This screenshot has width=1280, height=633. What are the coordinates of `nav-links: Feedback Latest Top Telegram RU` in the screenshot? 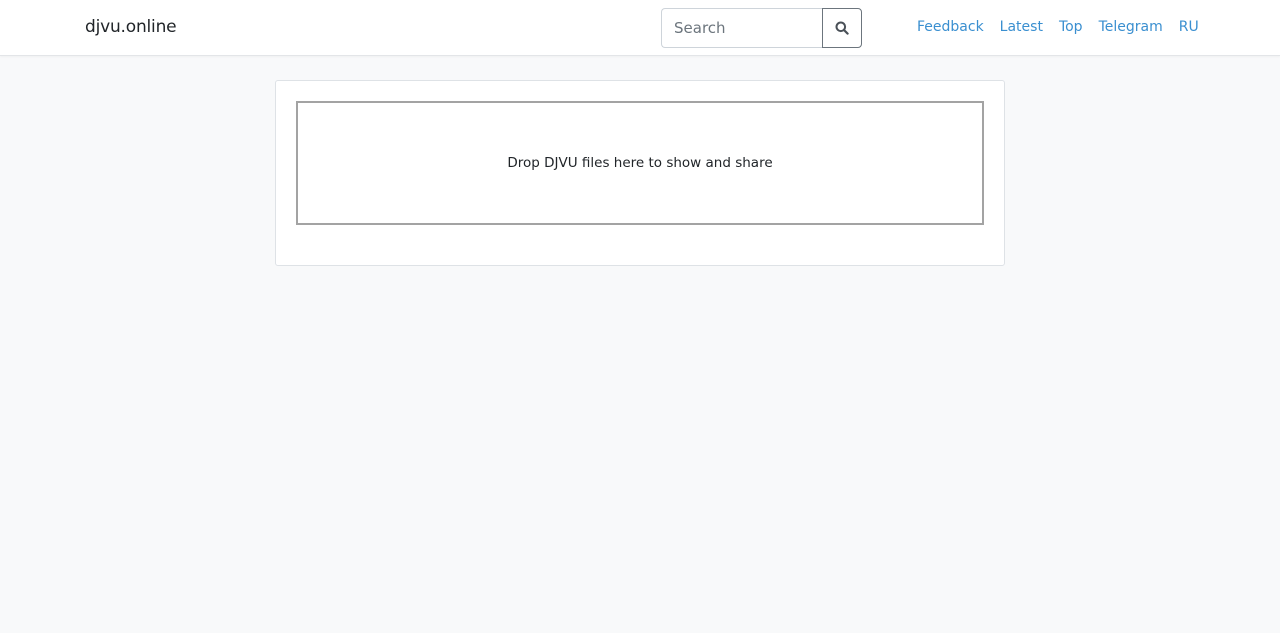 It's located at (1066, 27).